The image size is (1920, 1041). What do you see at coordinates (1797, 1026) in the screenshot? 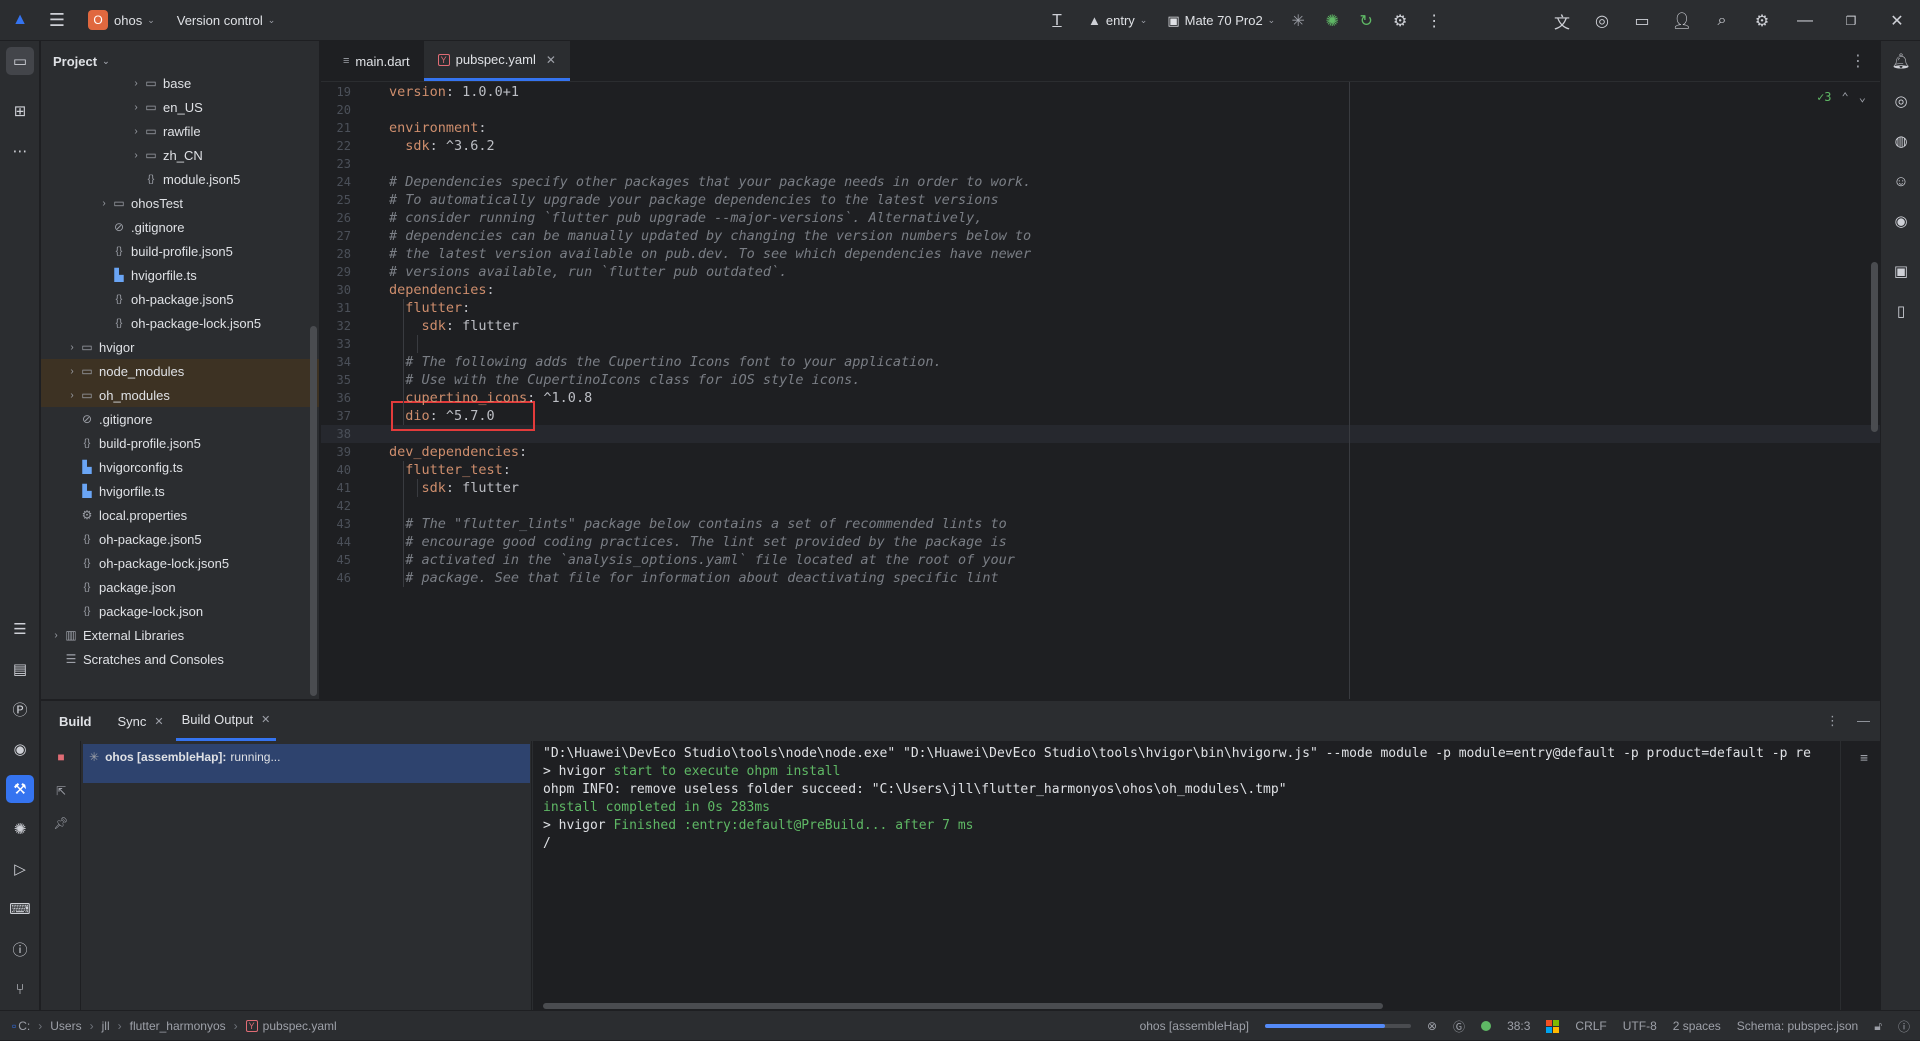
I see `schema-selector: Schema: pubspec.json` at bounding box center [1797, 1026].